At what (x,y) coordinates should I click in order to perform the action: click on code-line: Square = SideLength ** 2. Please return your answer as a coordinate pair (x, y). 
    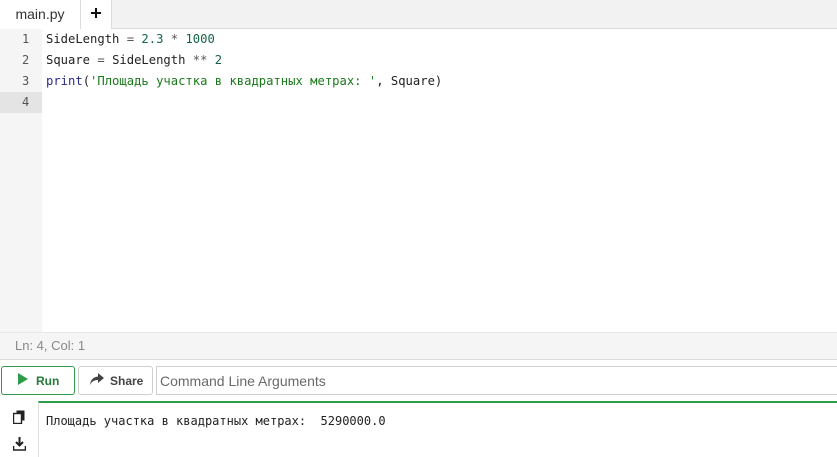
    Looking at the image, I should click on (134, 60).